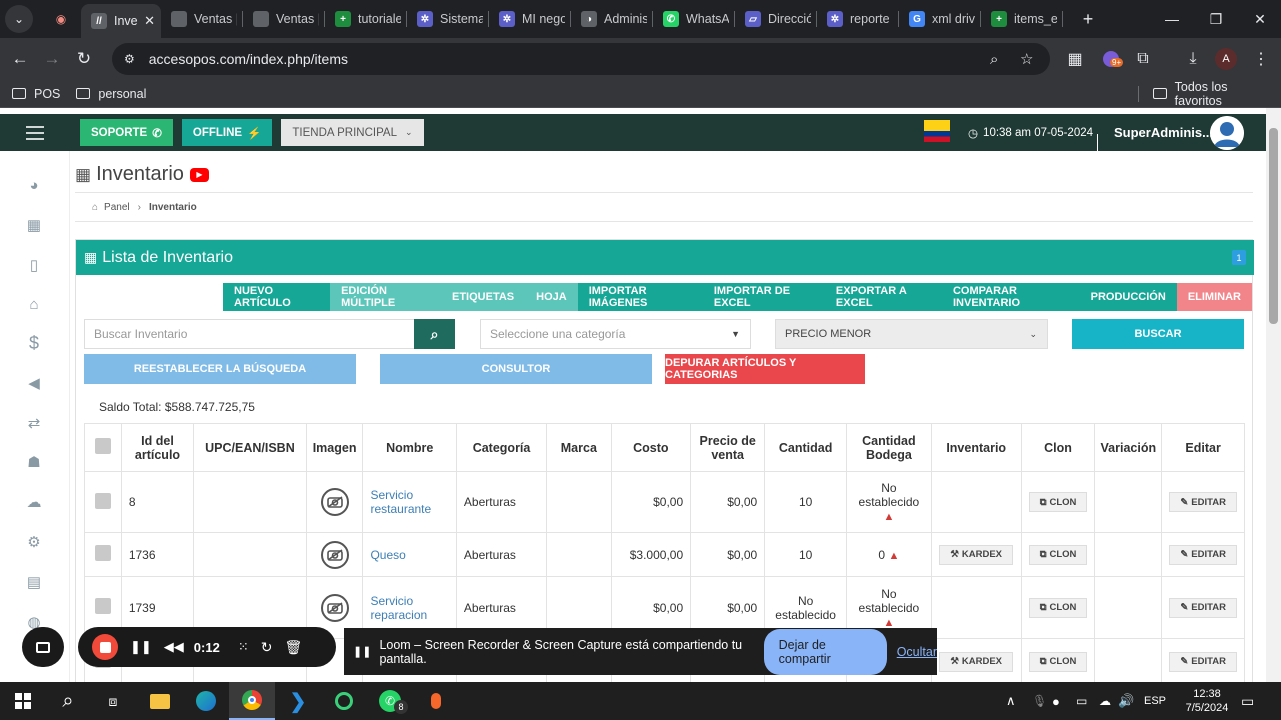 This screenshot has width=1281, height=720. What do you see at coordinates (1155, 701) in the screenshot?
I see `language-indicator: ESP` at bounding box center [1155, 701].